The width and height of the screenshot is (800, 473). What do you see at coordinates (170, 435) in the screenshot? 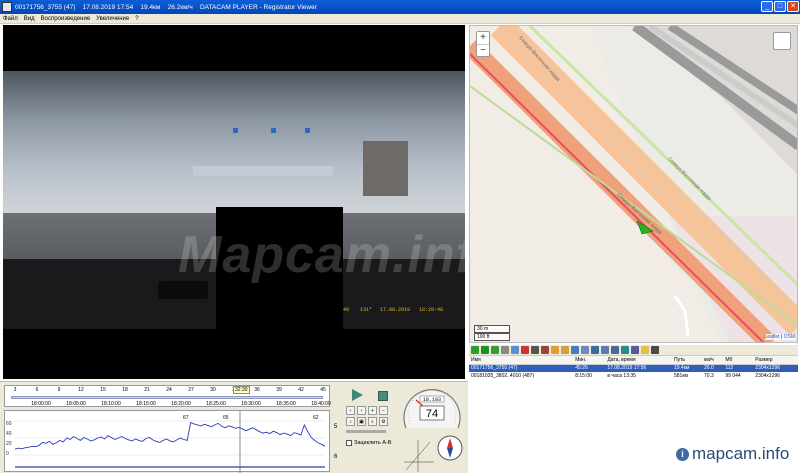
I see `speed-line` at bounding box center [170, 435].